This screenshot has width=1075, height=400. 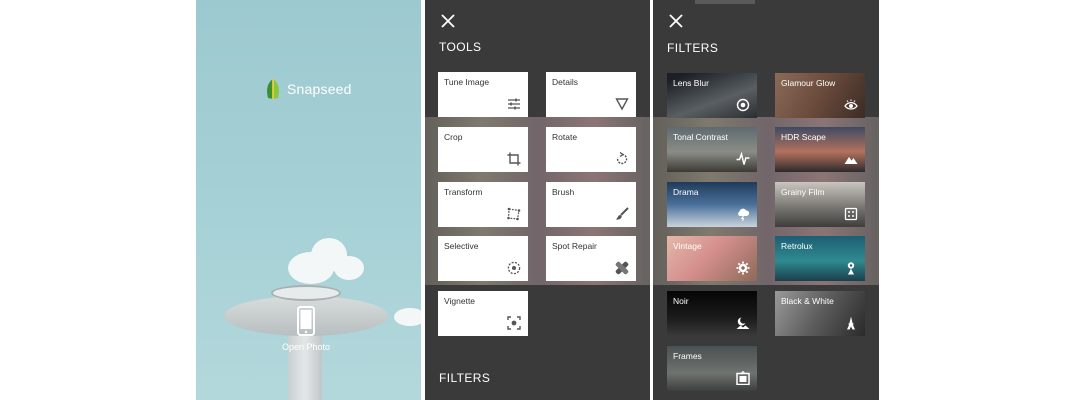 I want to click on tool-rotate: Rotate, so click(x=591, y=149).